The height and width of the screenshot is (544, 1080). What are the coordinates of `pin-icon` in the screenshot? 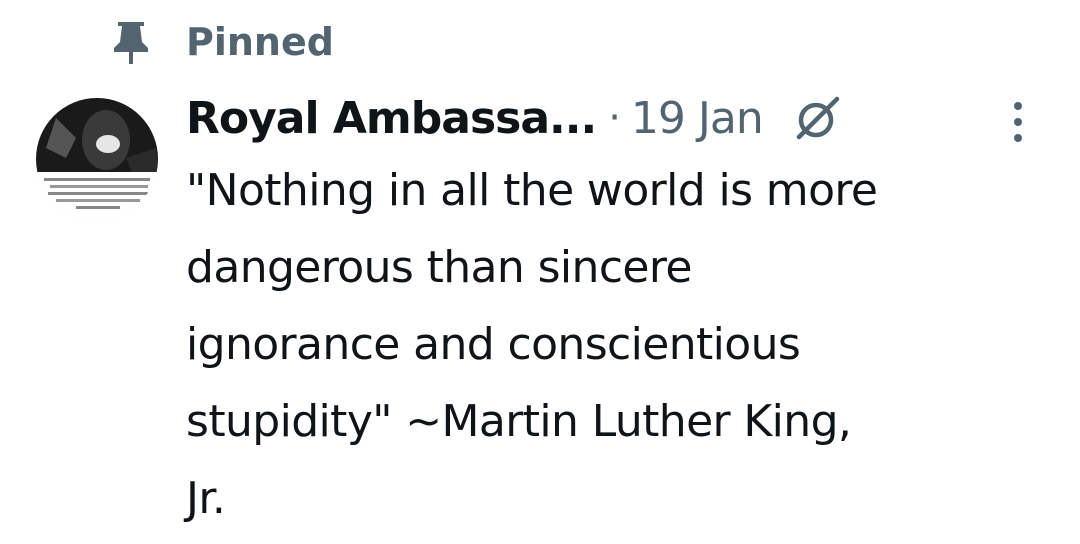 It's located at (131, 42).